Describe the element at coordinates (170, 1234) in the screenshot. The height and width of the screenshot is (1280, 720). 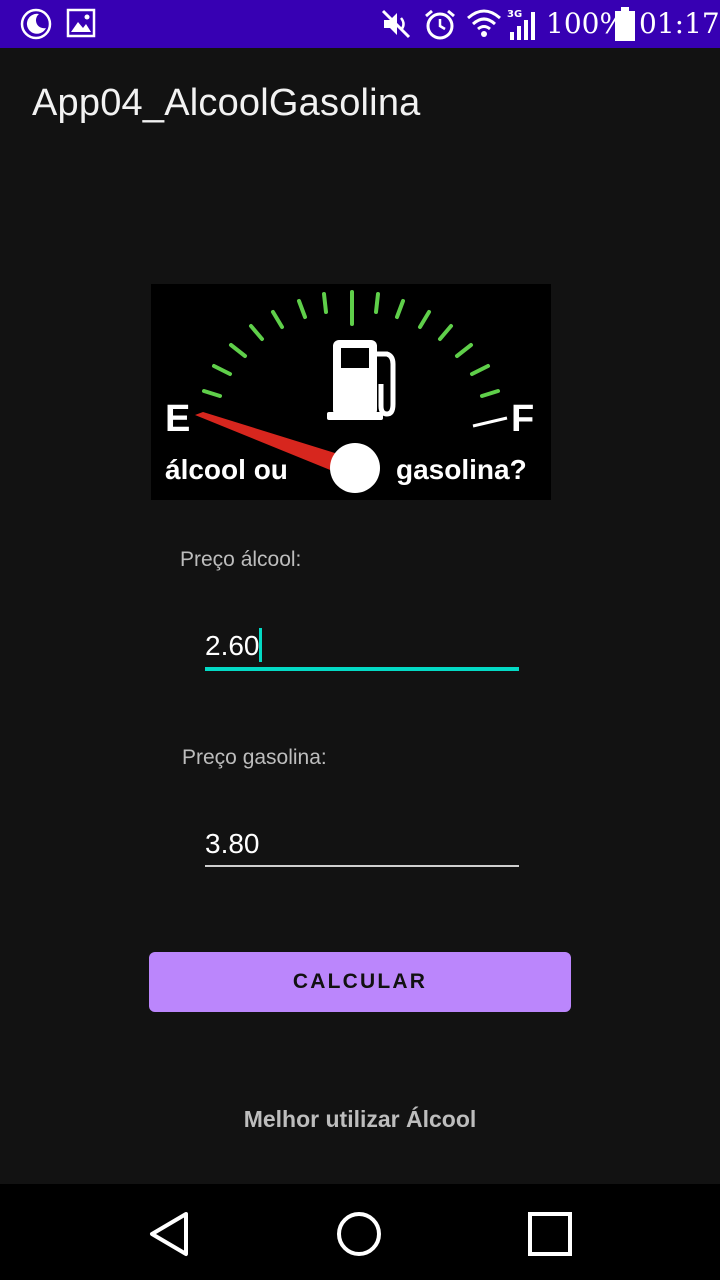
I see `back-icon` at that location.